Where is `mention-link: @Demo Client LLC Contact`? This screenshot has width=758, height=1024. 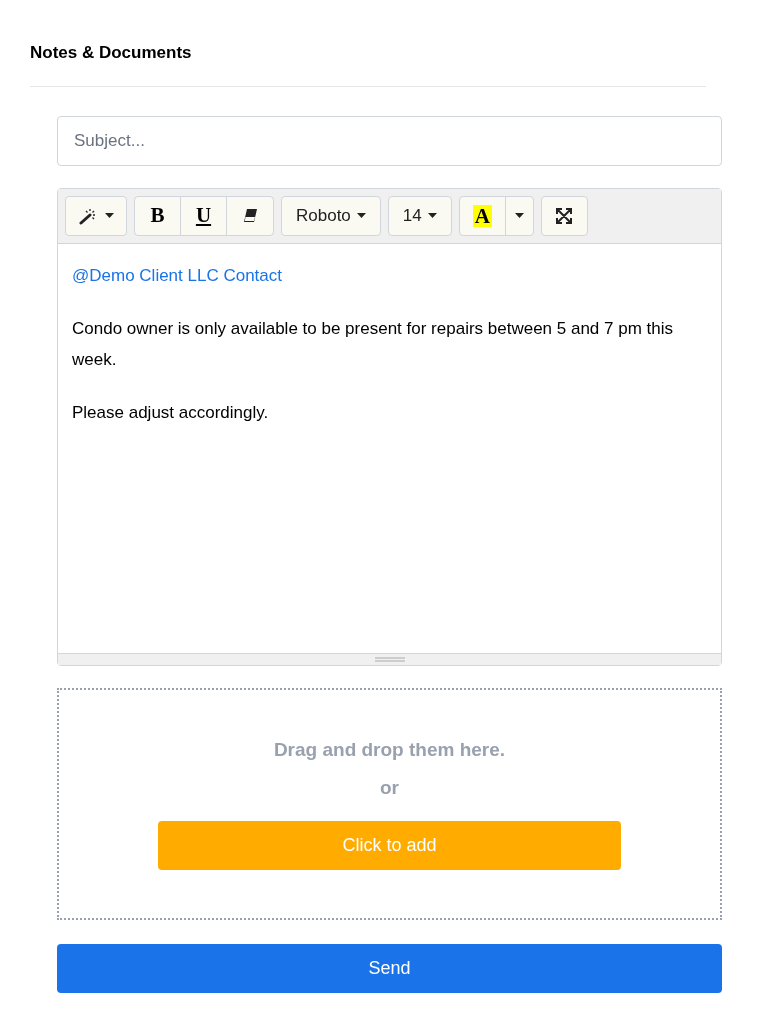 mention-link: @Demo Client LLC Contact is located at coordinates (177, 275).